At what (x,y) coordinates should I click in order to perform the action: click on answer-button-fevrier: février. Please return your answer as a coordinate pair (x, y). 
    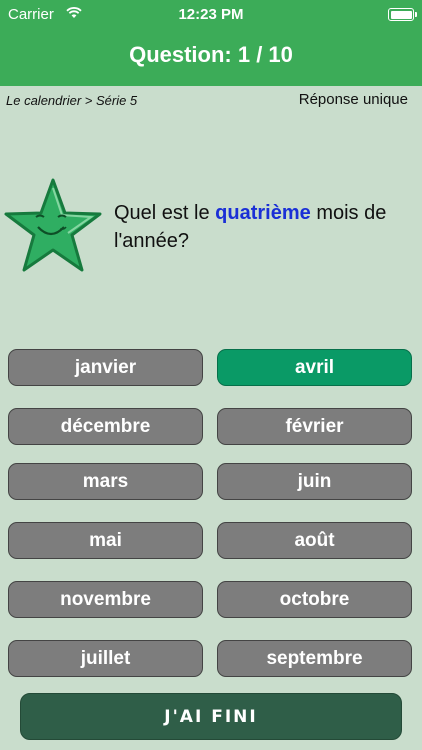
    Looking at the image, I should click on (314, 426).